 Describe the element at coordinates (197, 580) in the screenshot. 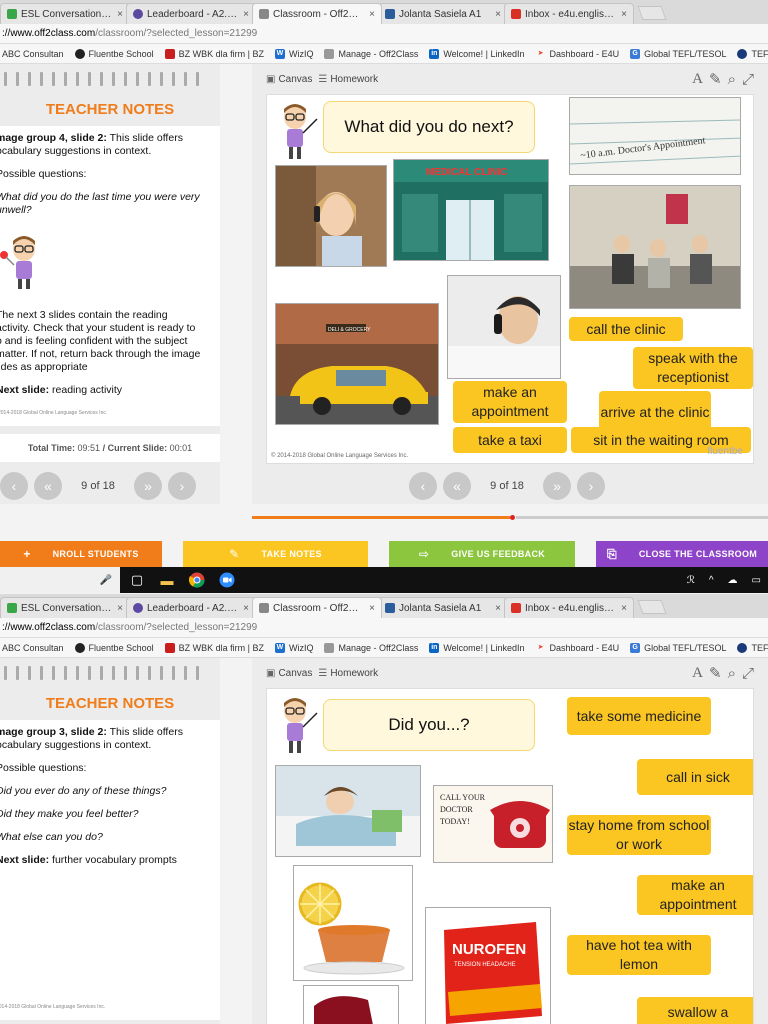

I see `chrome-icon` at that location.